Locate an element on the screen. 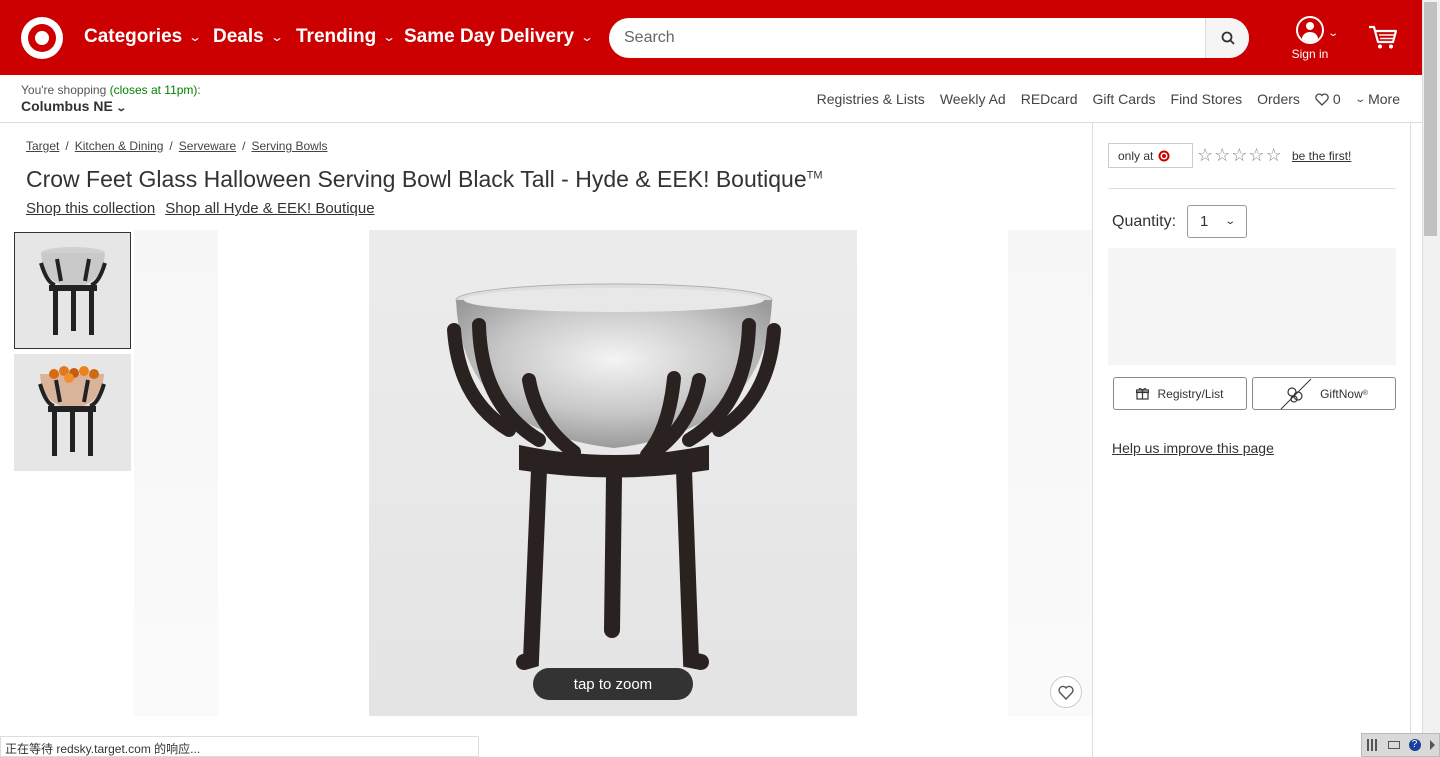 The image size is (1440, 757). favorite-button is located at coordinates (1066, 692).